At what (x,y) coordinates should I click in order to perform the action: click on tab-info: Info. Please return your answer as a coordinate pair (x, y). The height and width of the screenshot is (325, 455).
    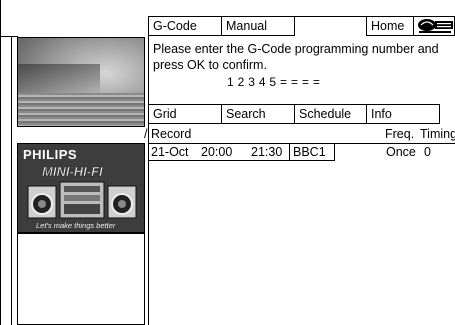
    Looking at the image, I should click on (403, 114).